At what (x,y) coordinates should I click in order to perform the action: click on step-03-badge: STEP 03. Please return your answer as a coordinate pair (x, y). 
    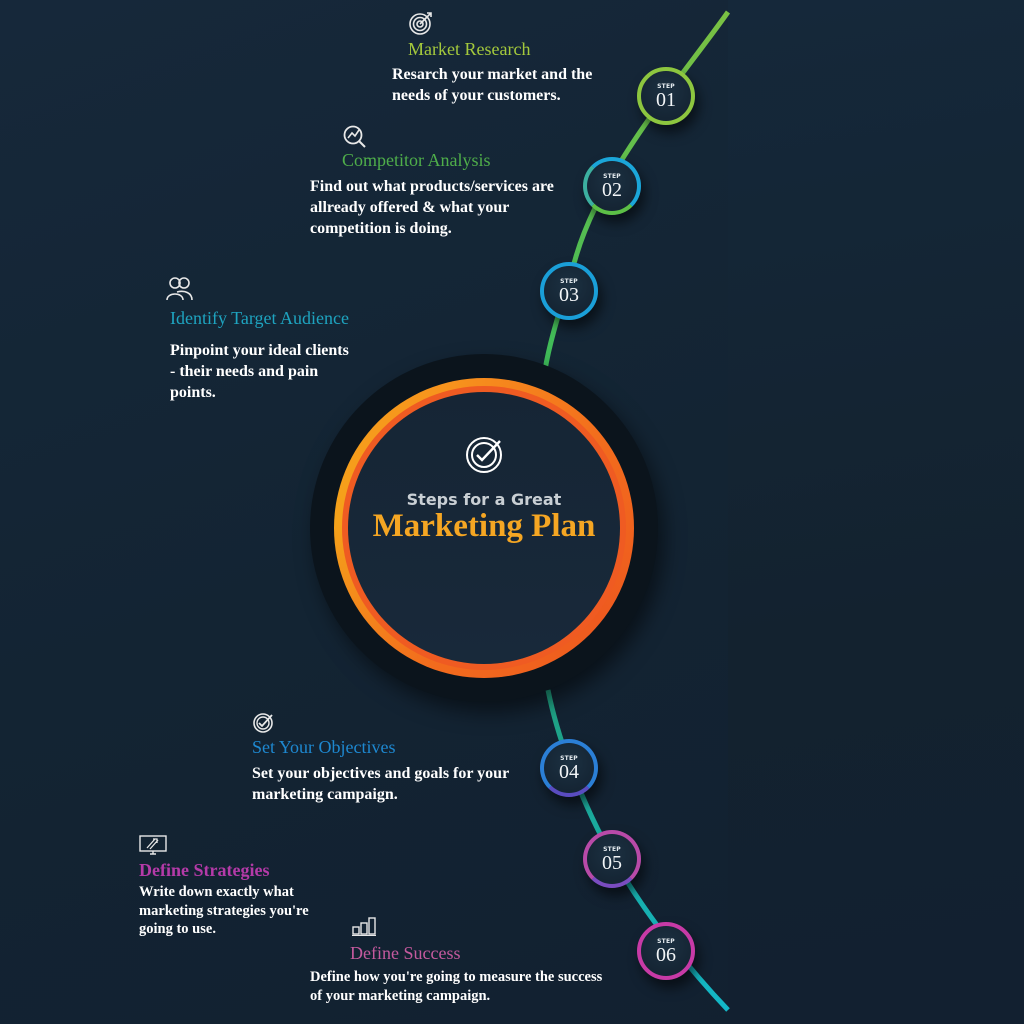
    Looking at the image, I should click on (569, 291).